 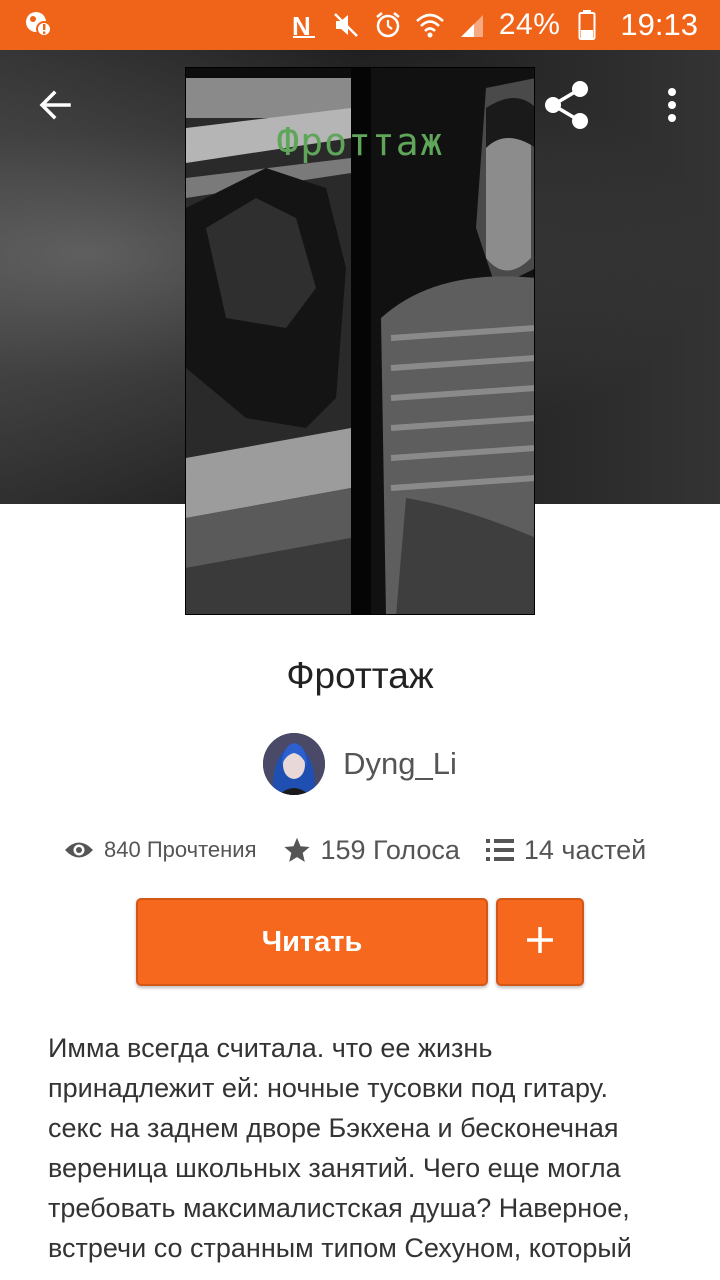 I want to click on back-arrow-icon, so click(x=55, y=107).